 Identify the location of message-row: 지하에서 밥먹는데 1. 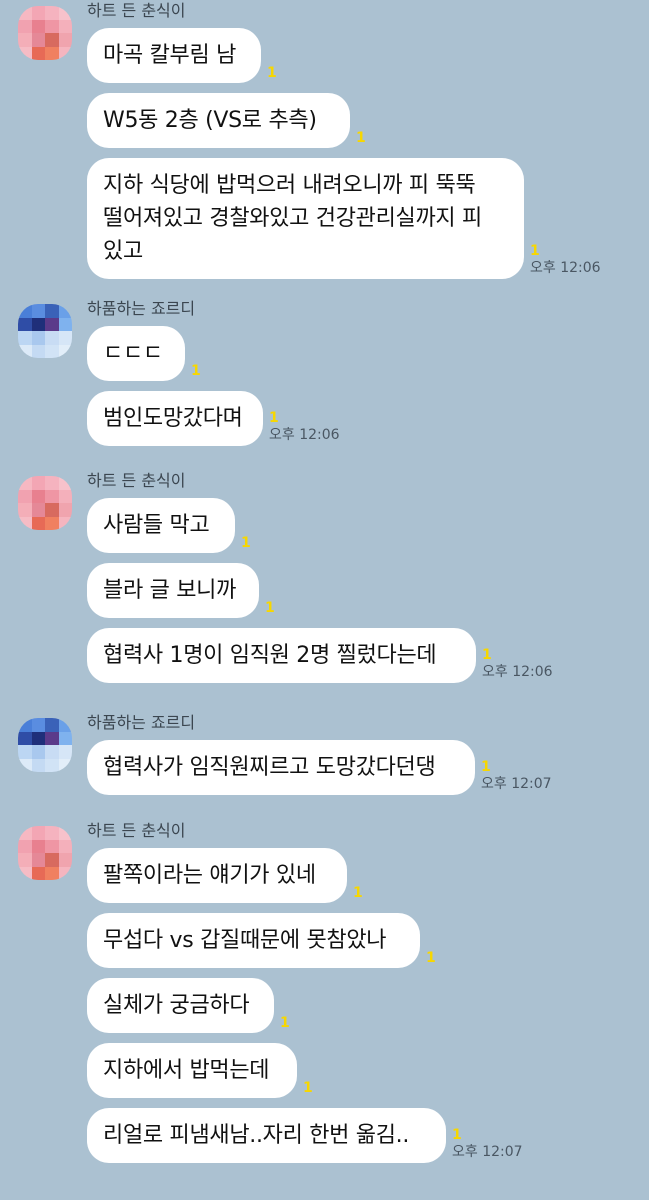
(368, 1070).